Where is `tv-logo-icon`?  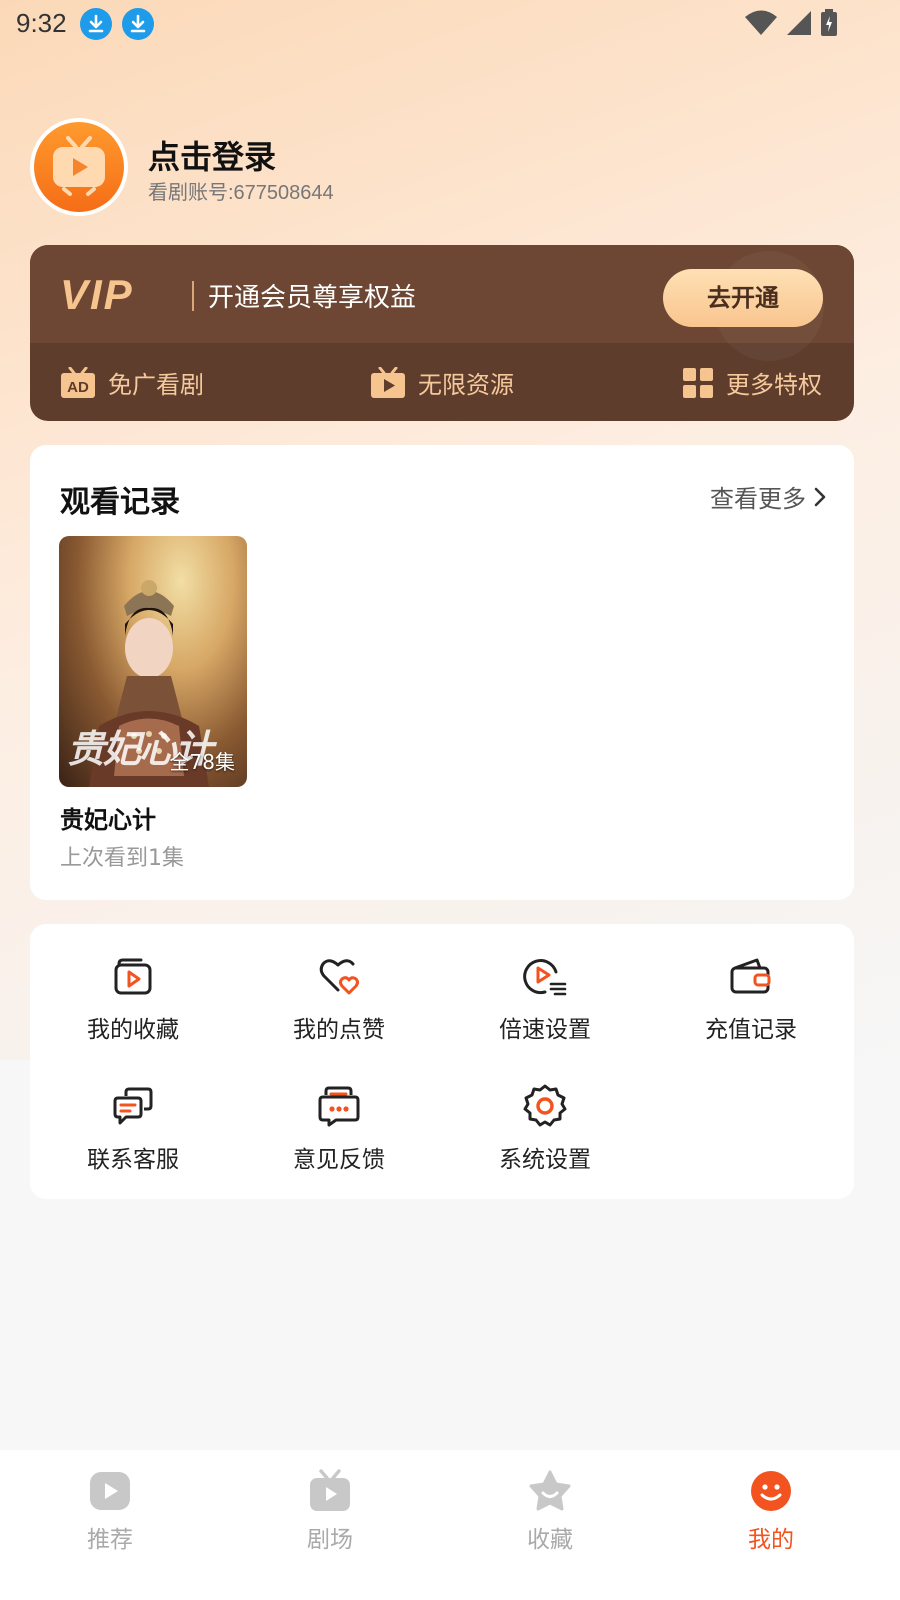 tv-logo-icon is located at coordinates (79, 167).